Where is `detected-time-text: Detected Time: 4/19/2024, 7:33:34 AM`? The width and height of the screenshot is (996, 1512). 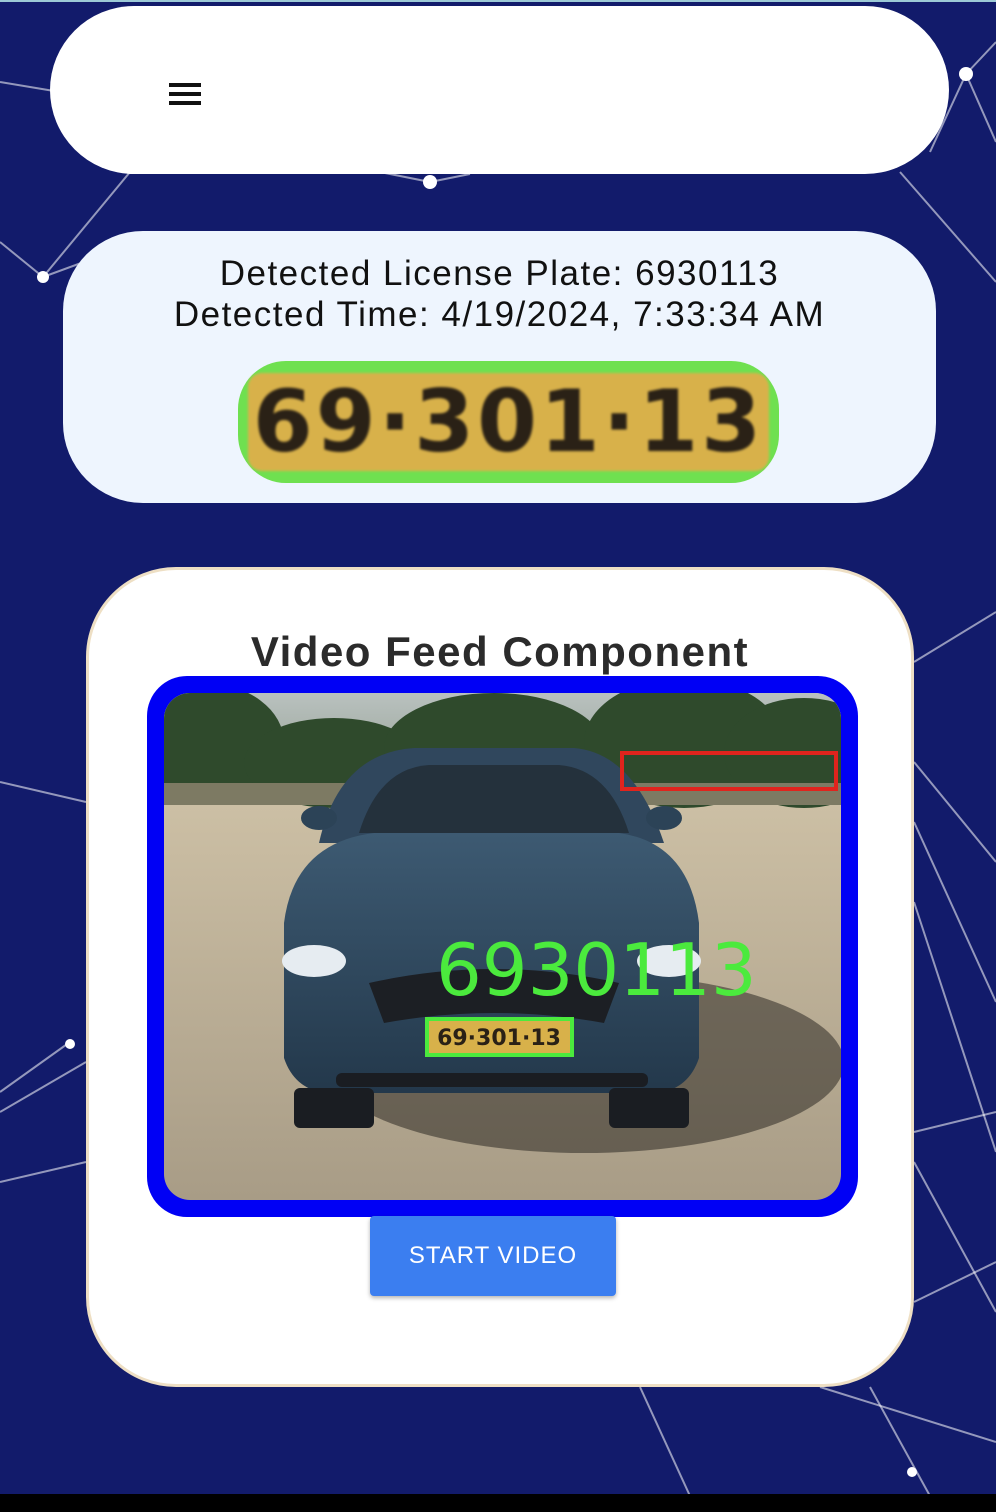 detected-time-text: Detected Time: 4/19/2024, 7:33:34 AM is located at coordinates (499, 314).